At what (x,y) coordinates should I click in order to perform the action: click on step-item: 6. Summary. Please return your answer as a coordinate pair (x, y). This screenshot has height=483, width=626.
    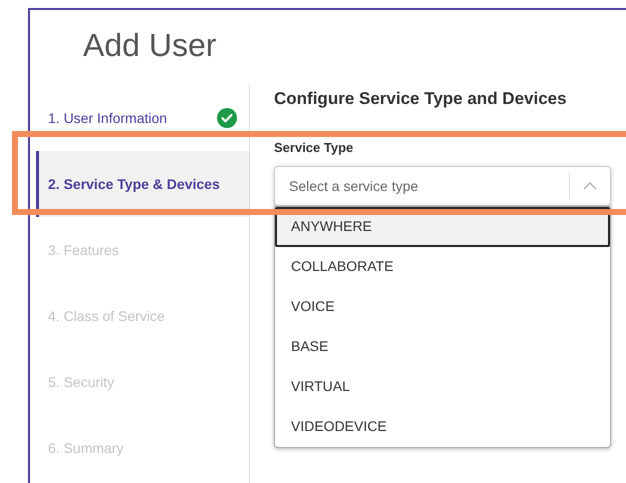
    Looking at the image, I should click on (85, 448).